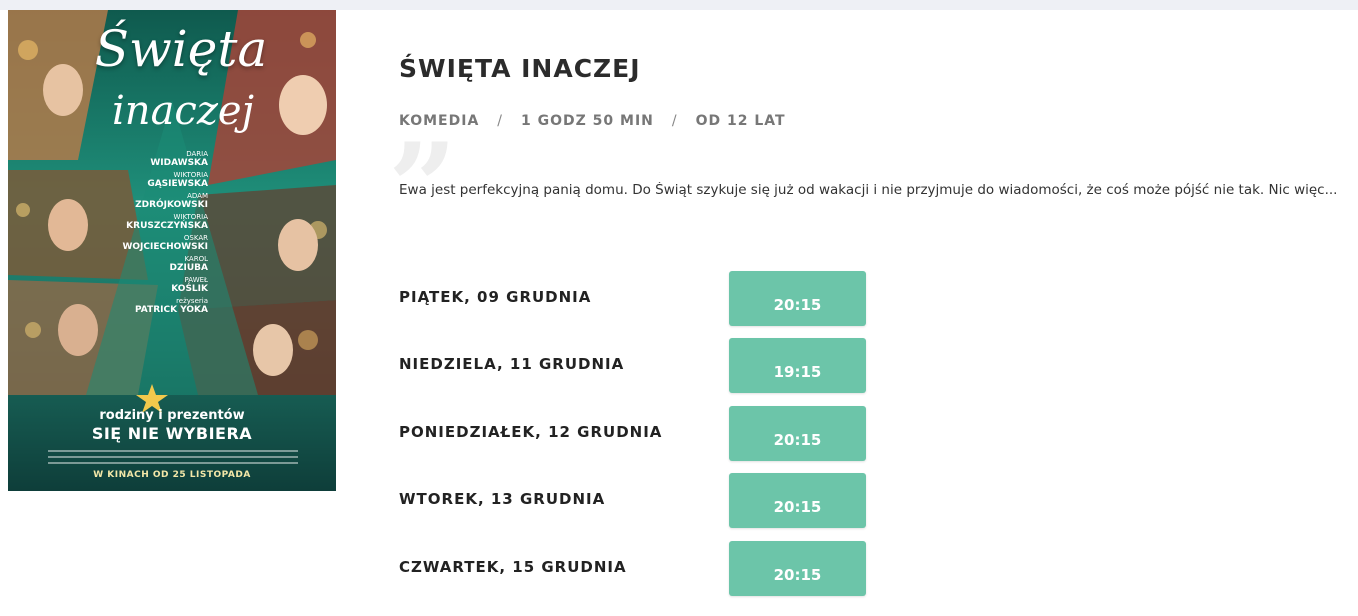 The image size is (1358, 616). I want to click on showtime-day: WTOREK, 13 GRUDNIA, so click(502, 499).